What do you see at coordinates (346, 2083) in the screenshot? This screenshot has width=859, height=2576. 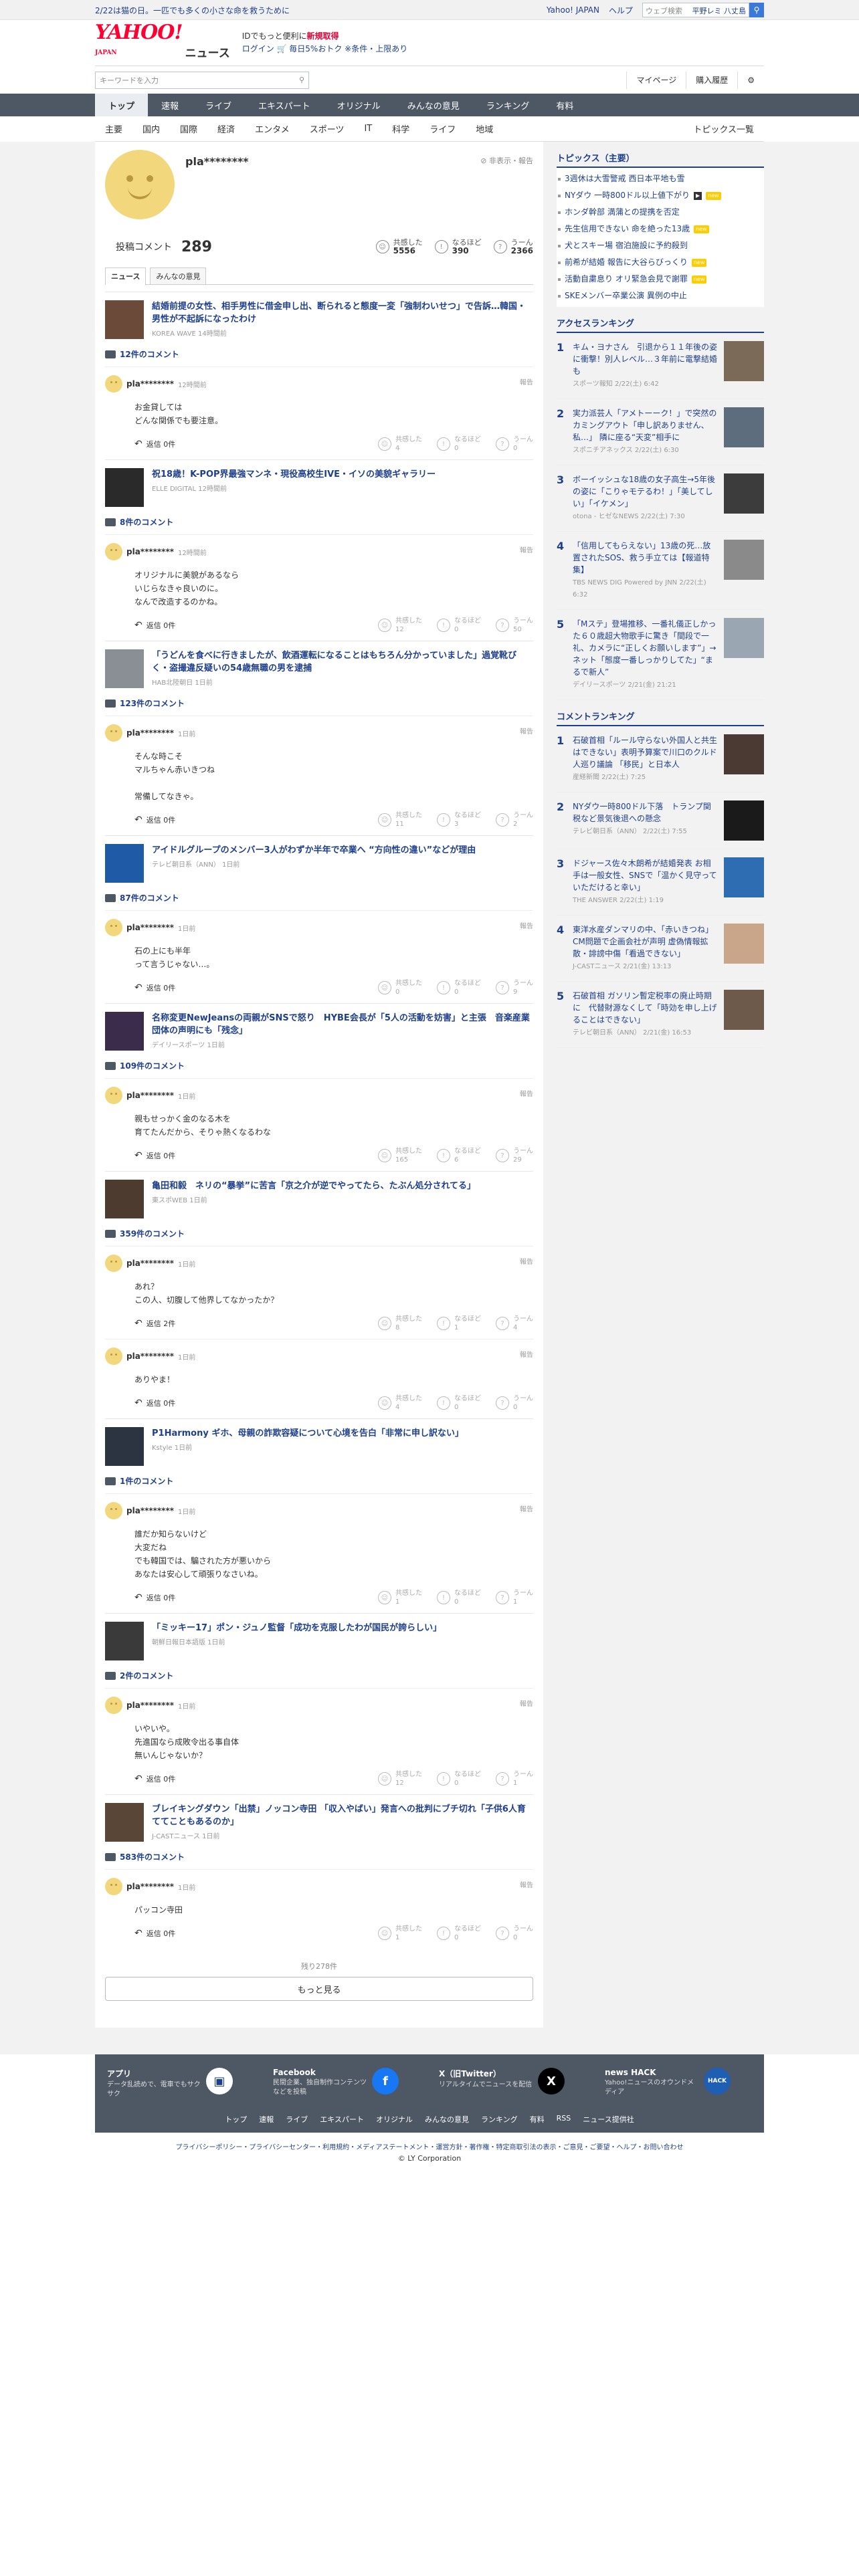 I see `footer-app-1: Facebook 民間企業、独自制作コンテンツなどを投稿 f` at bounding box center [346, 2083].